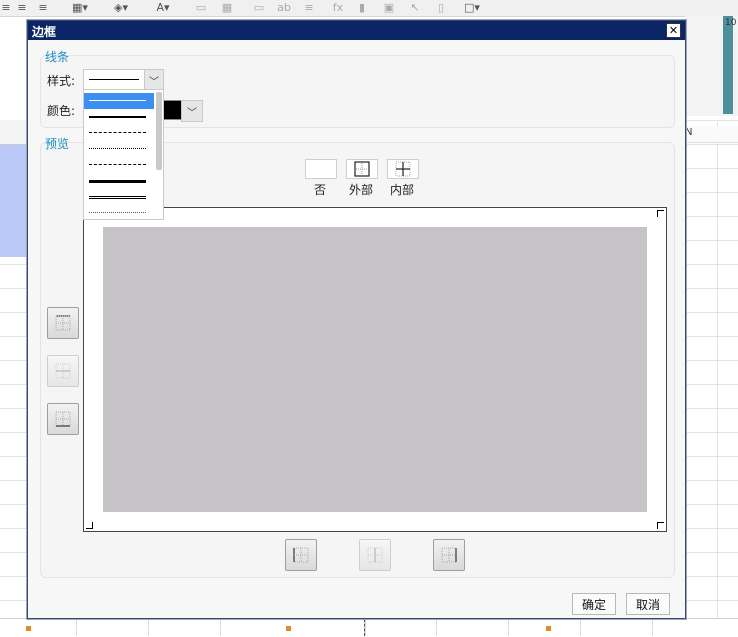 Image resolution: width=738 pixels, height=637 pixels. I want to click on selected-range, so click(13, 201).